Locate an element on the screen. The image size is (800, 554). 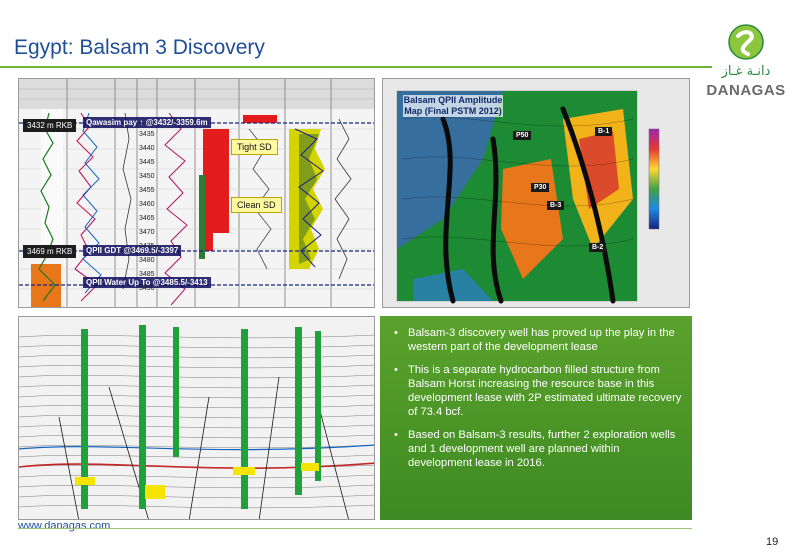
depth-tick-label: 3465 is located at coordinates (147, 218).